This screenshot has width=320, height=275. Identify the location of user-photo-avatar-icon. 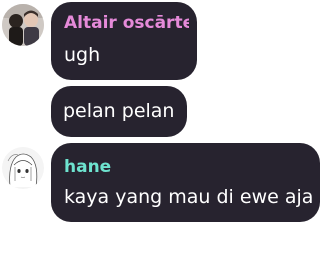
(23, 25).